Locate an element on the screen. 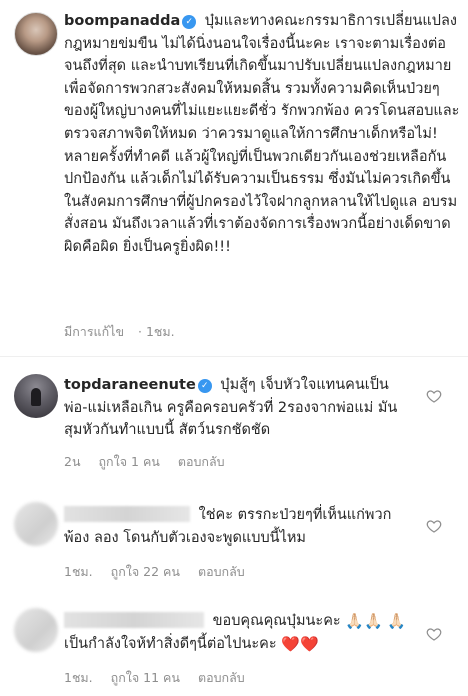  comment-text-before: ขอบคุณคุณบุ๋มนะคะ is located at coordinates (276, 621).